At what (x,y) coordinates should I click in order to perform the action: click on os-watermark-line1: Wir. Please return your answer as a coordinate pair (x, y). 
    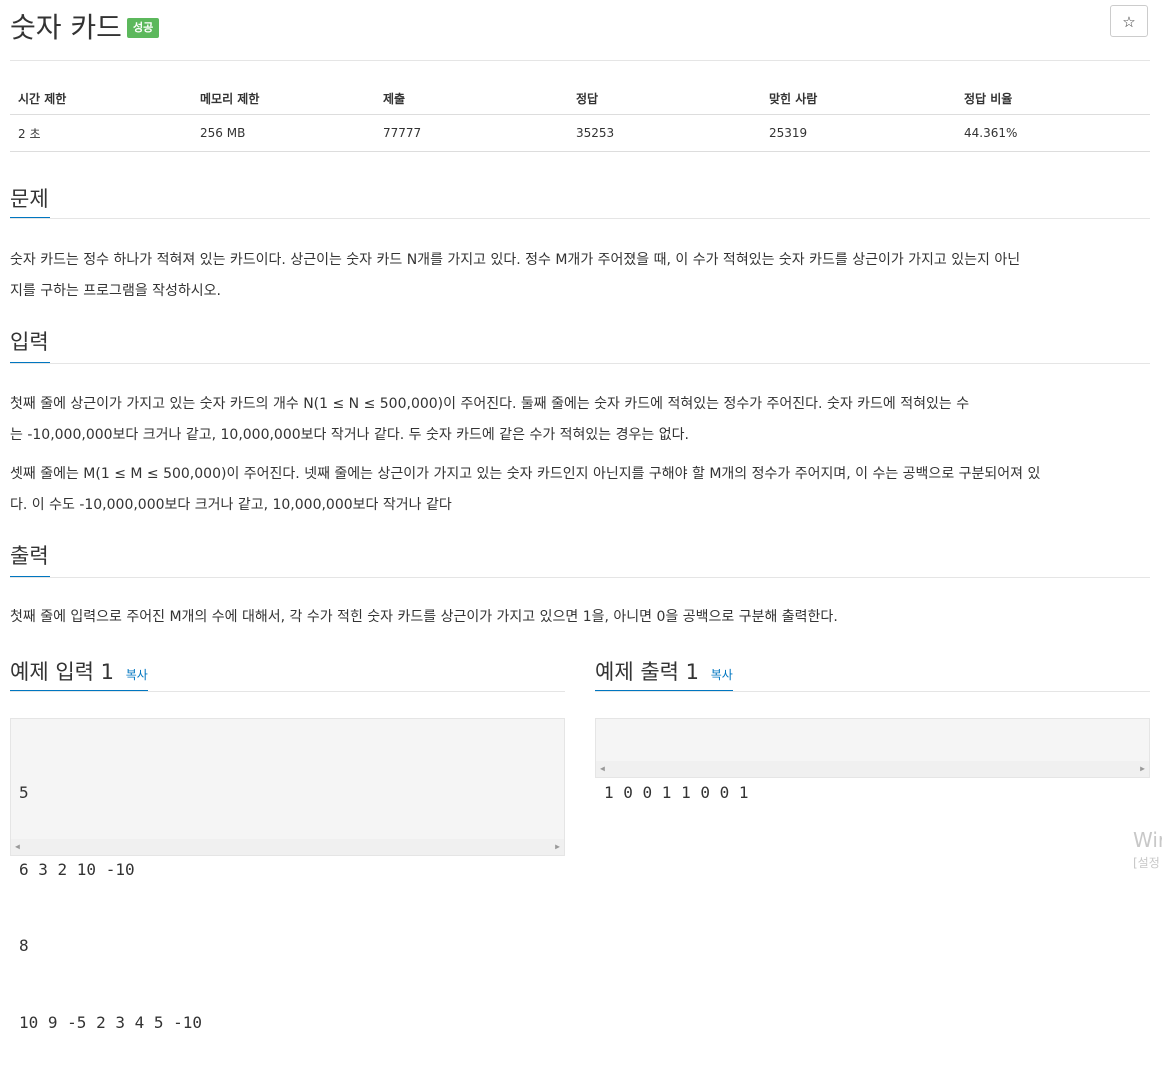
    Looking at the image, I should click on (1147, 840).